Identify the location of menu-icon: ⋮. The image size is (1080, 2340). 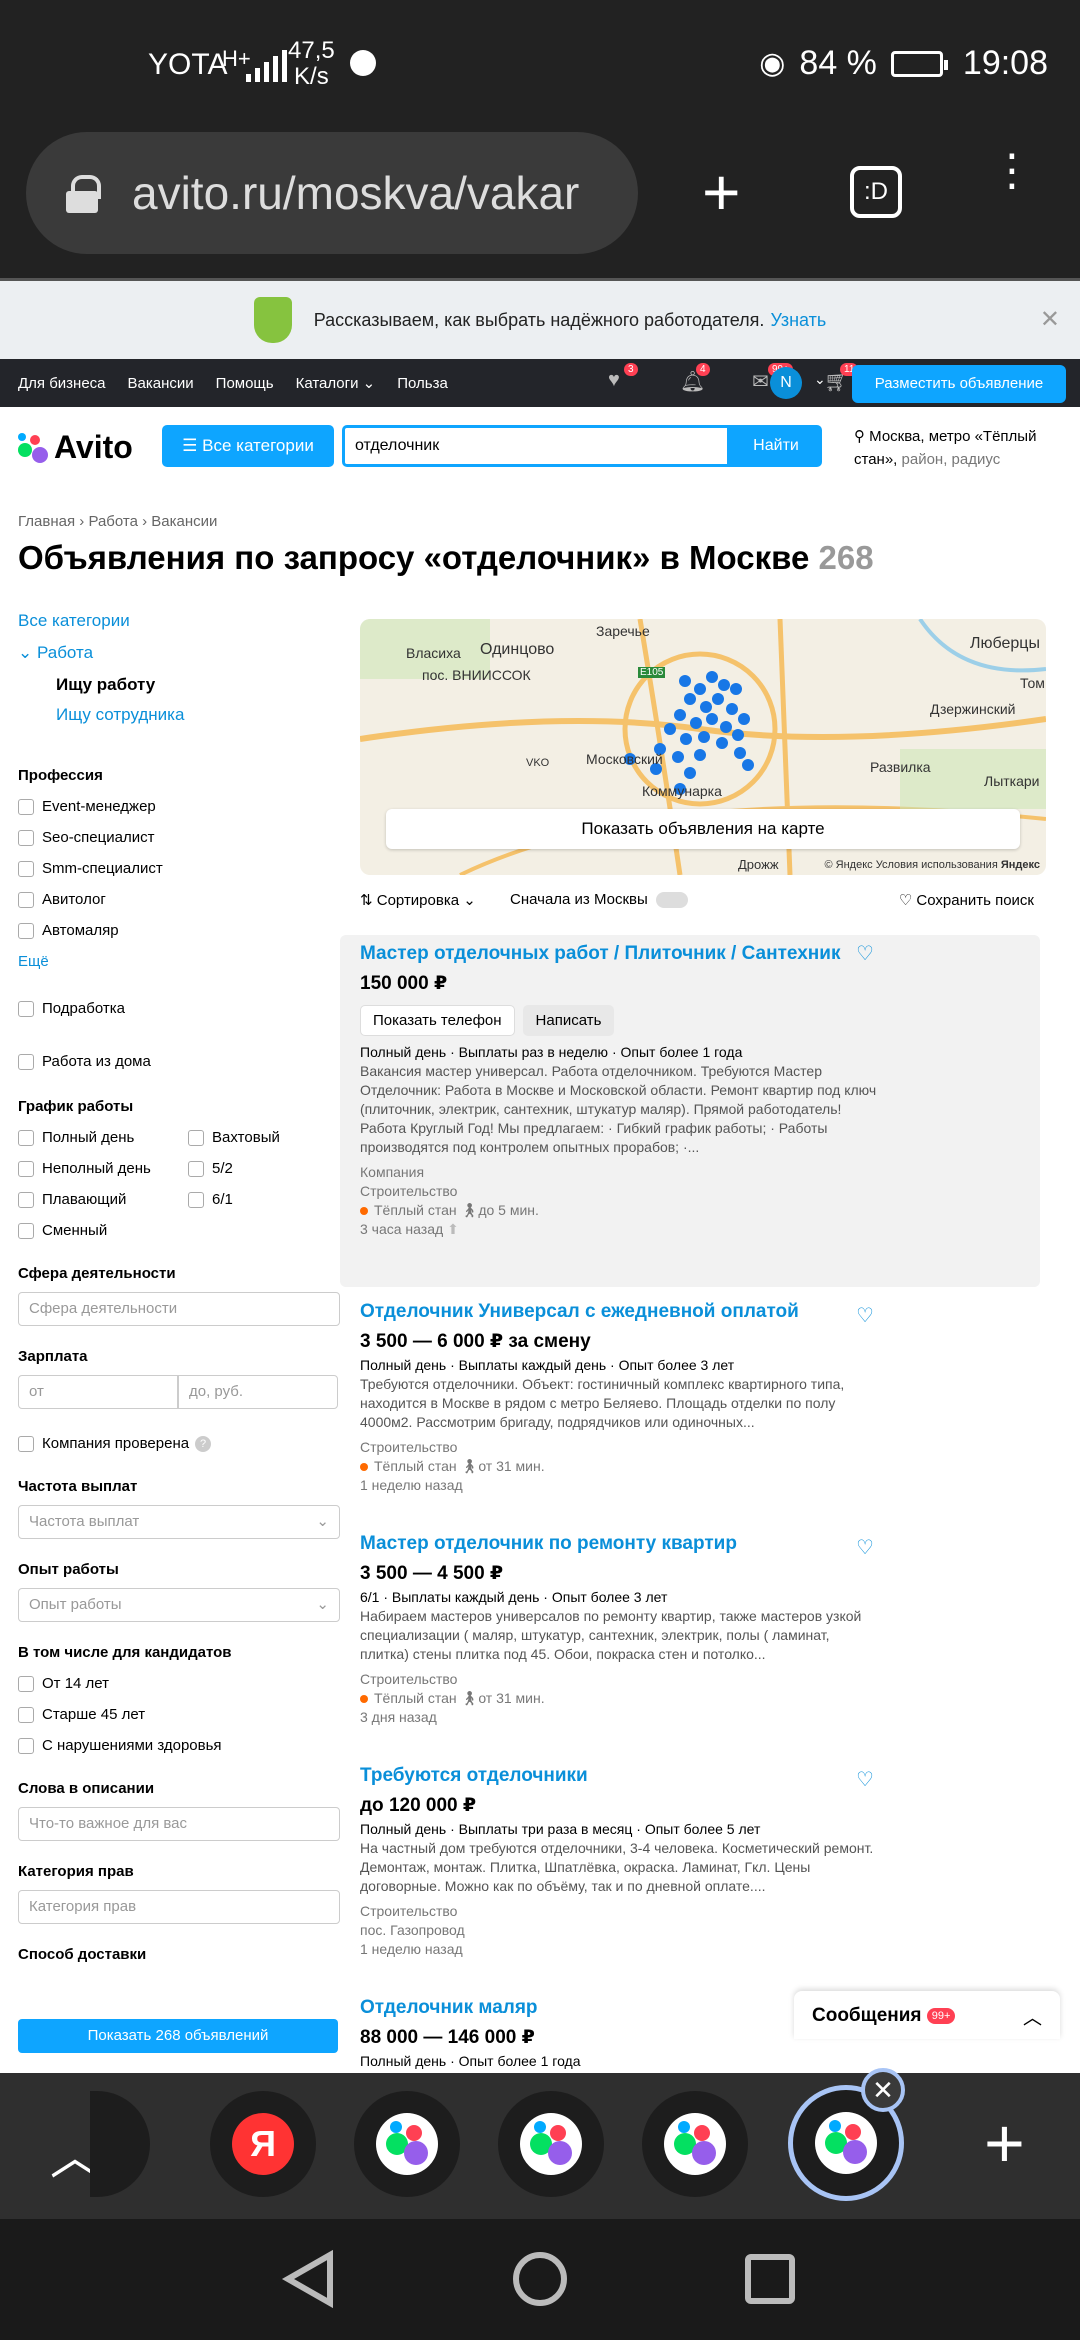
(1012, 171).